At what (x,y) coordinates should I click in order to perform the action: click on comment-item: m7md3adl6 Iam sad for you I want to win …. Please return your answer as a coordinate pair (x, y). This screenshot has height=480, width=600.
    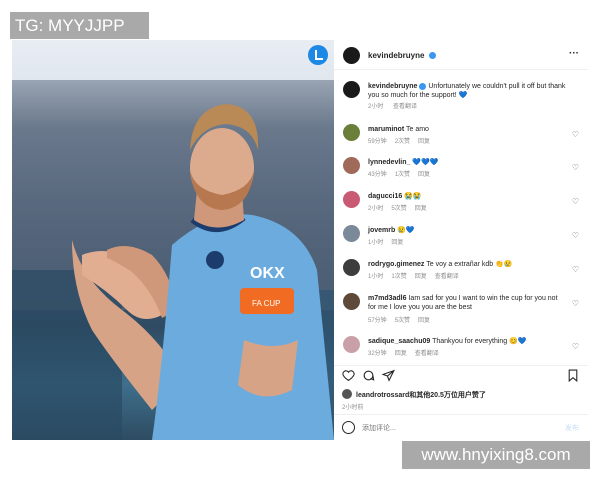
    Looking at the image, I should click on (461, 309).